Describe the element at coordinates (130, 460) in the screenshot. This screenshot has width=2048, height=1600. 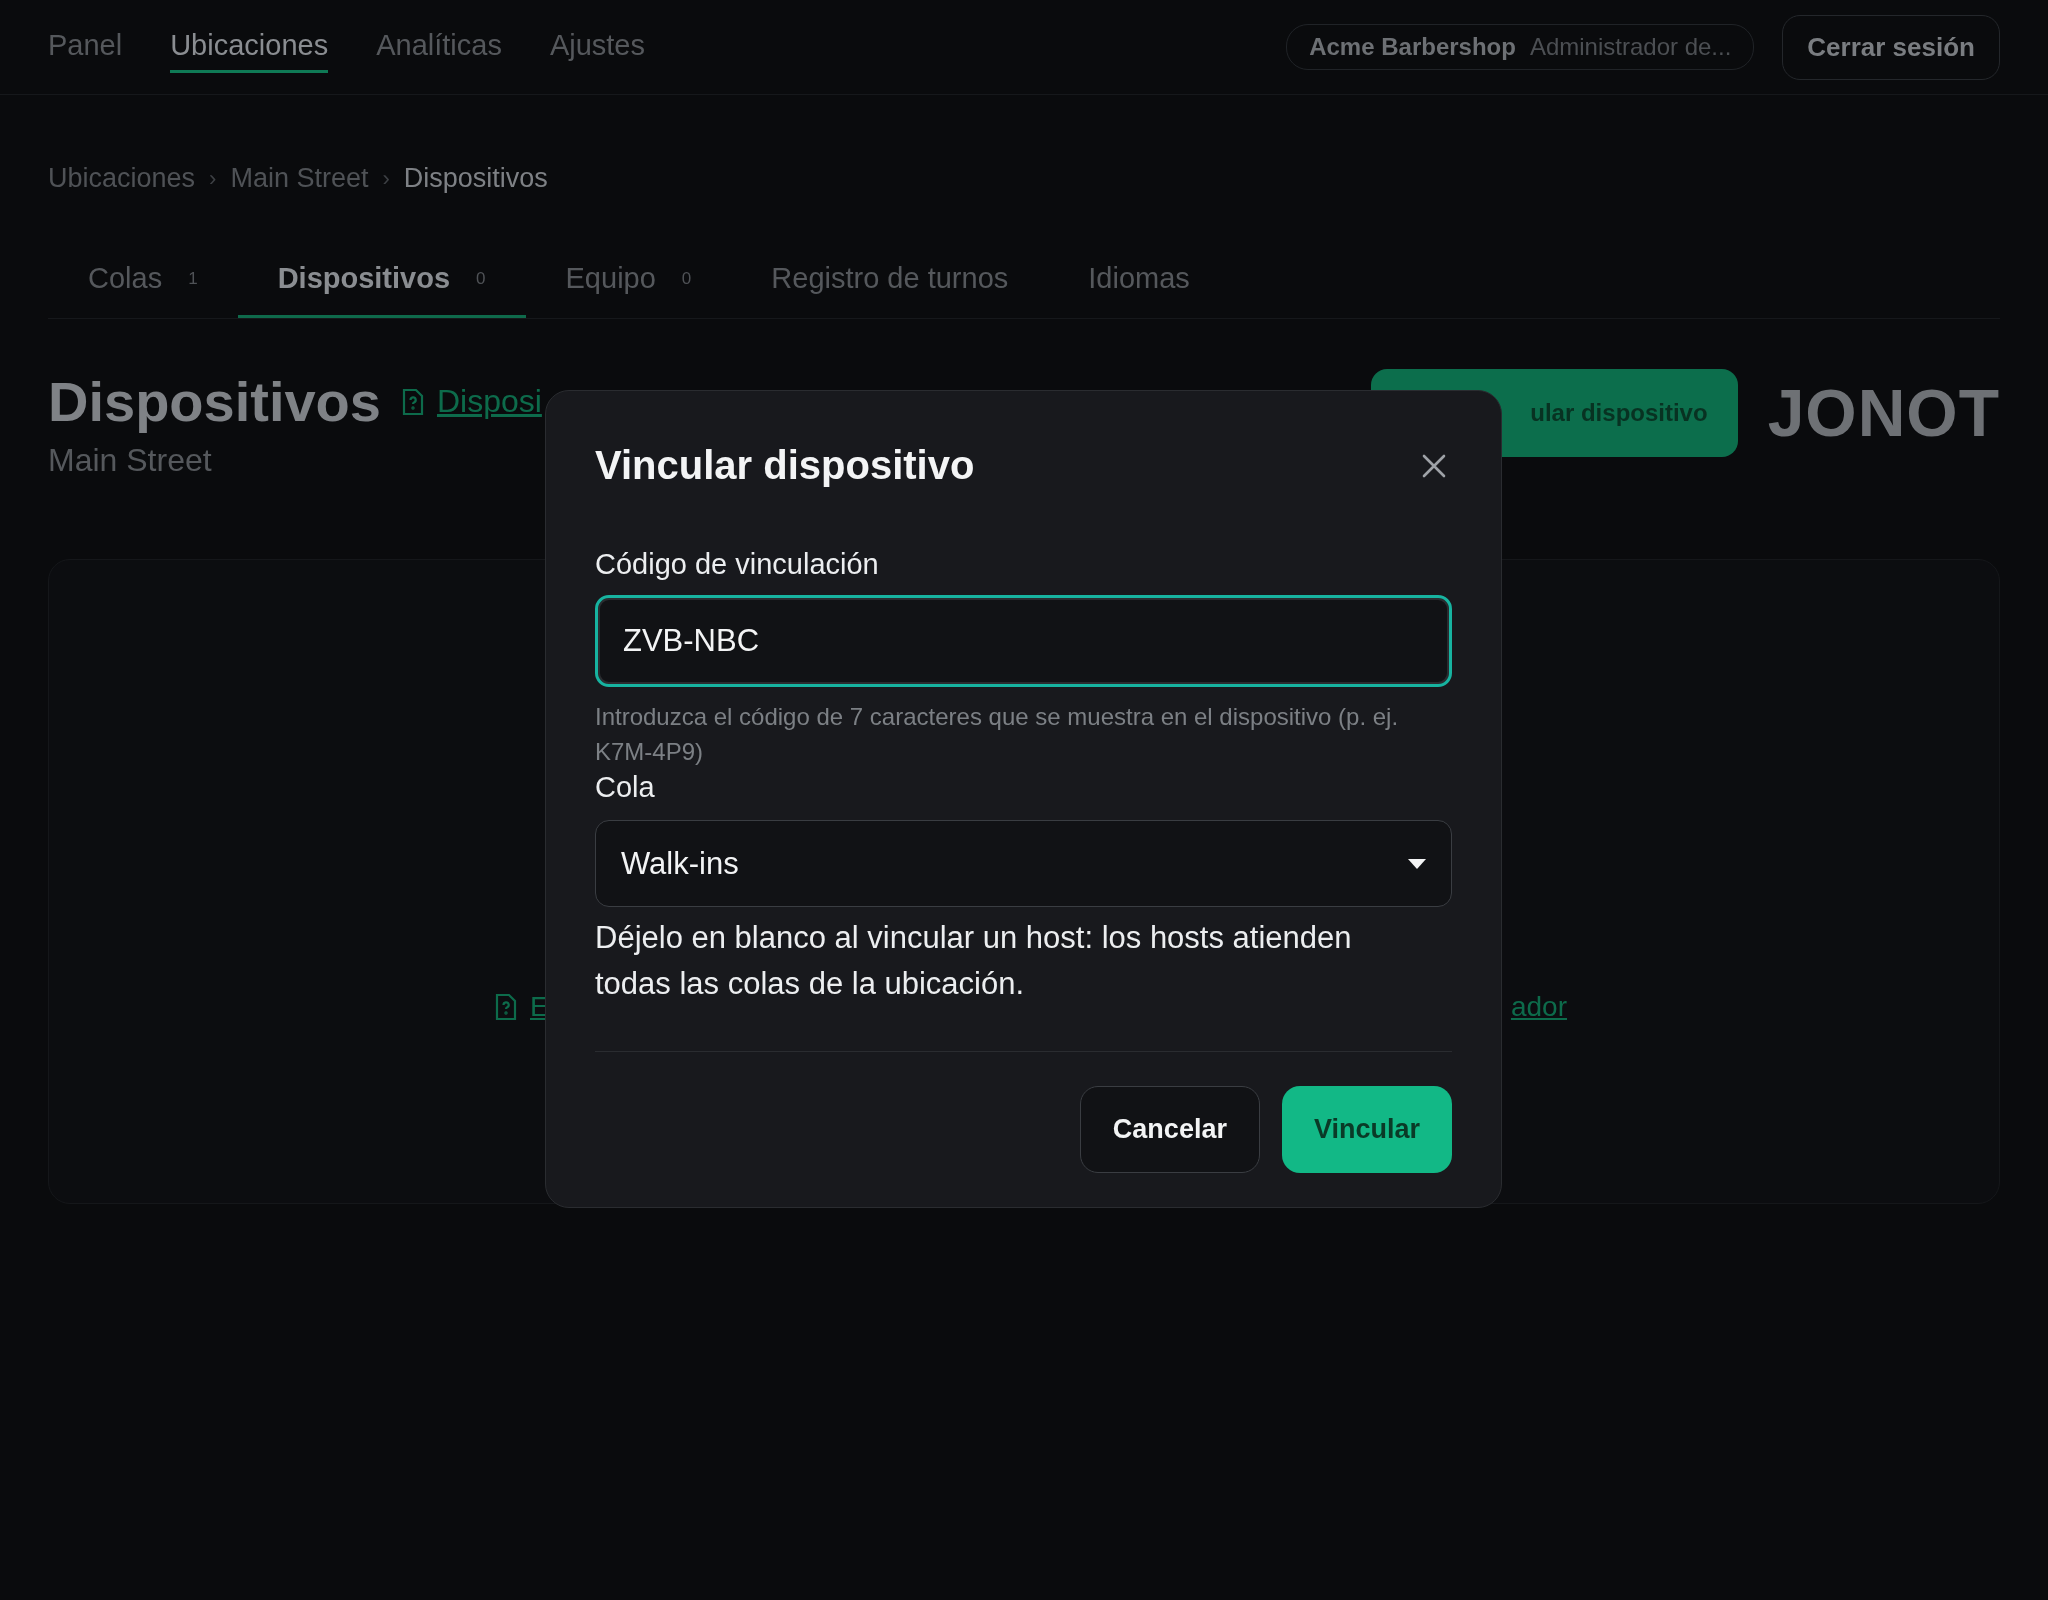
I see `page-subtitle: Main Street` at that location.